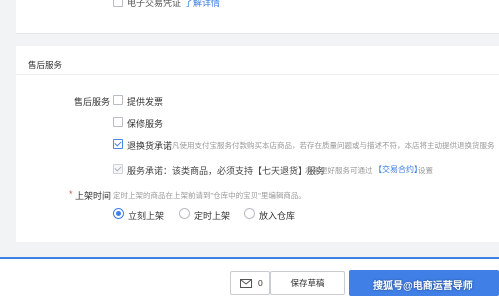 This screenshot has height=298, width=499. Describe the element at coordinates (118, 169) in the screenshot. I see `seven-day-return-checkbox` at that location.